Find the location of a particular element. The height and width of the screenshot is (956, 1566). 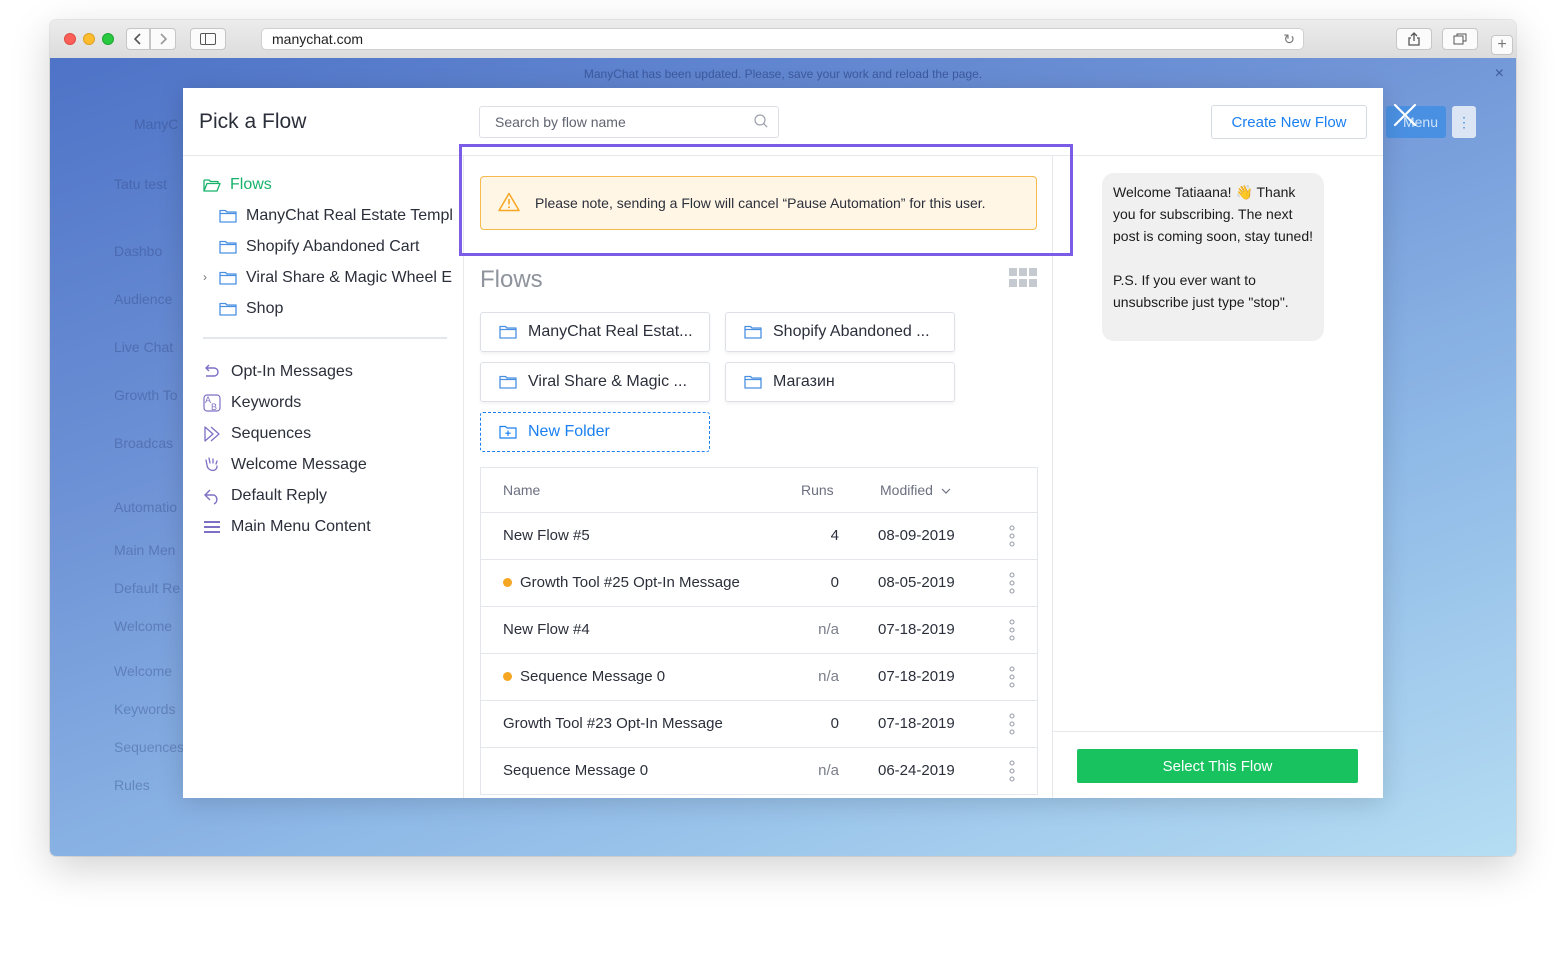

reload-icon: ↻ is located at coordinates (1289, 39).